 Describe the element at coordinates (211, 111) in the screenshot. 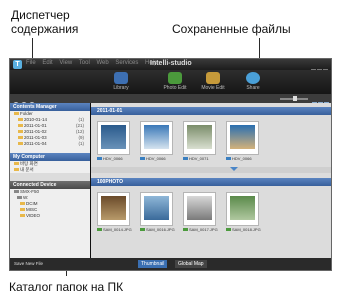

I see `group-header: 2011-01-01` at that location.